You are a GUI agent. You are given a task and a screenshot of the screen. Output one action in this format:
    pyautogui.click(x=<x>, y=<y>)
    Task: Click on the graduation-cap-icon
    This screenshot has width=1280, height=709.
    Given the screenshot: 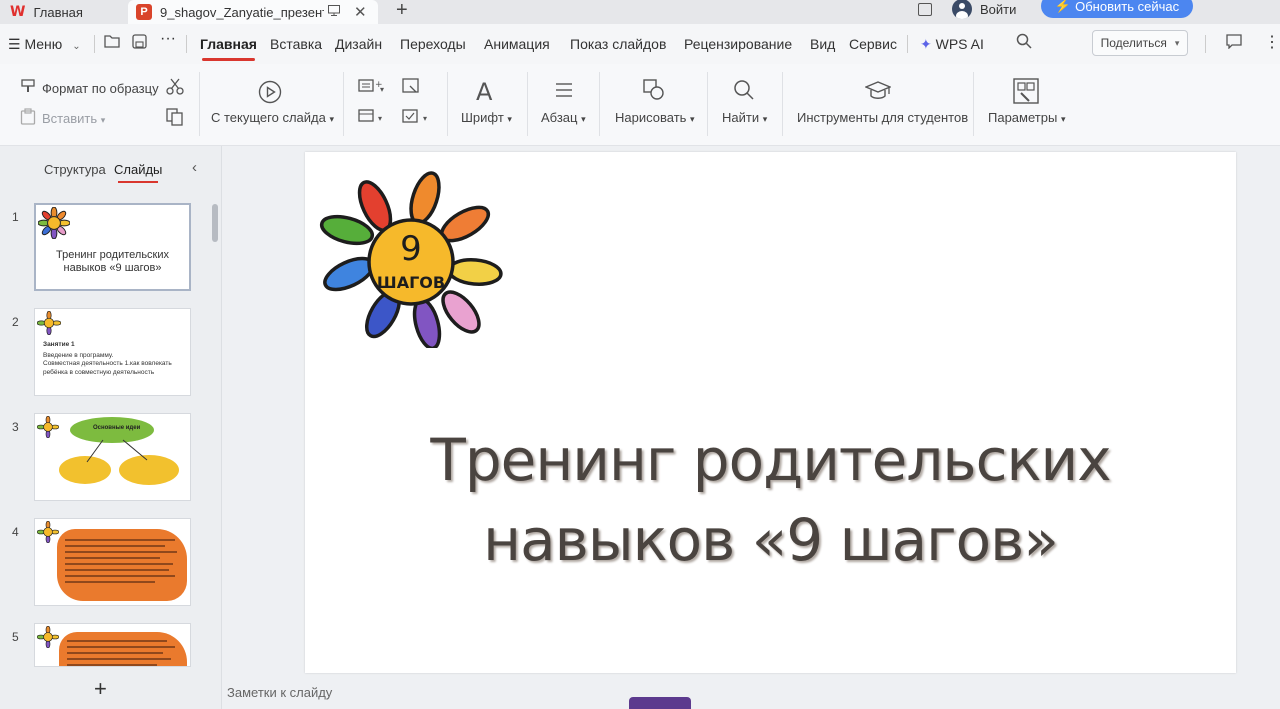 What is the action you would take?
    pyautogui.click(x=878, y=93)
    